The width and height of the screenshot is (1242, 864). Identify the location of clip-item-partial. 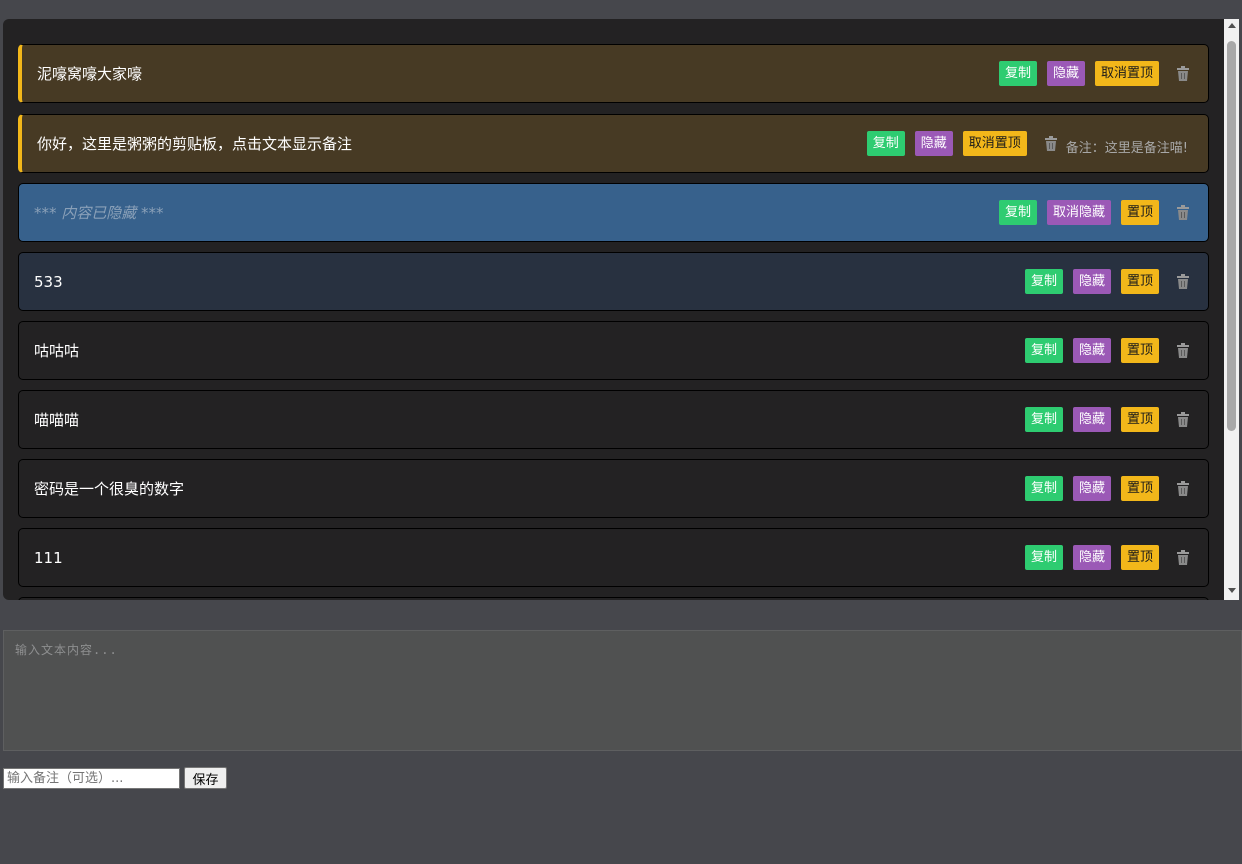
(613, 598).